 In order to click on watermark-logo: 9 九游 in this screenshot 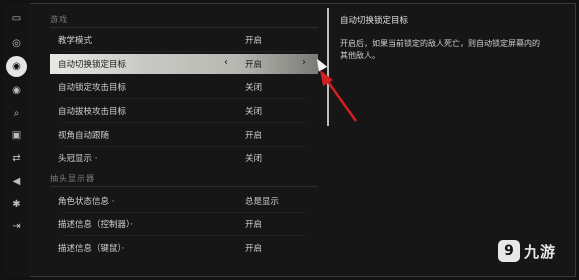, I will do `click(527, 251)`.